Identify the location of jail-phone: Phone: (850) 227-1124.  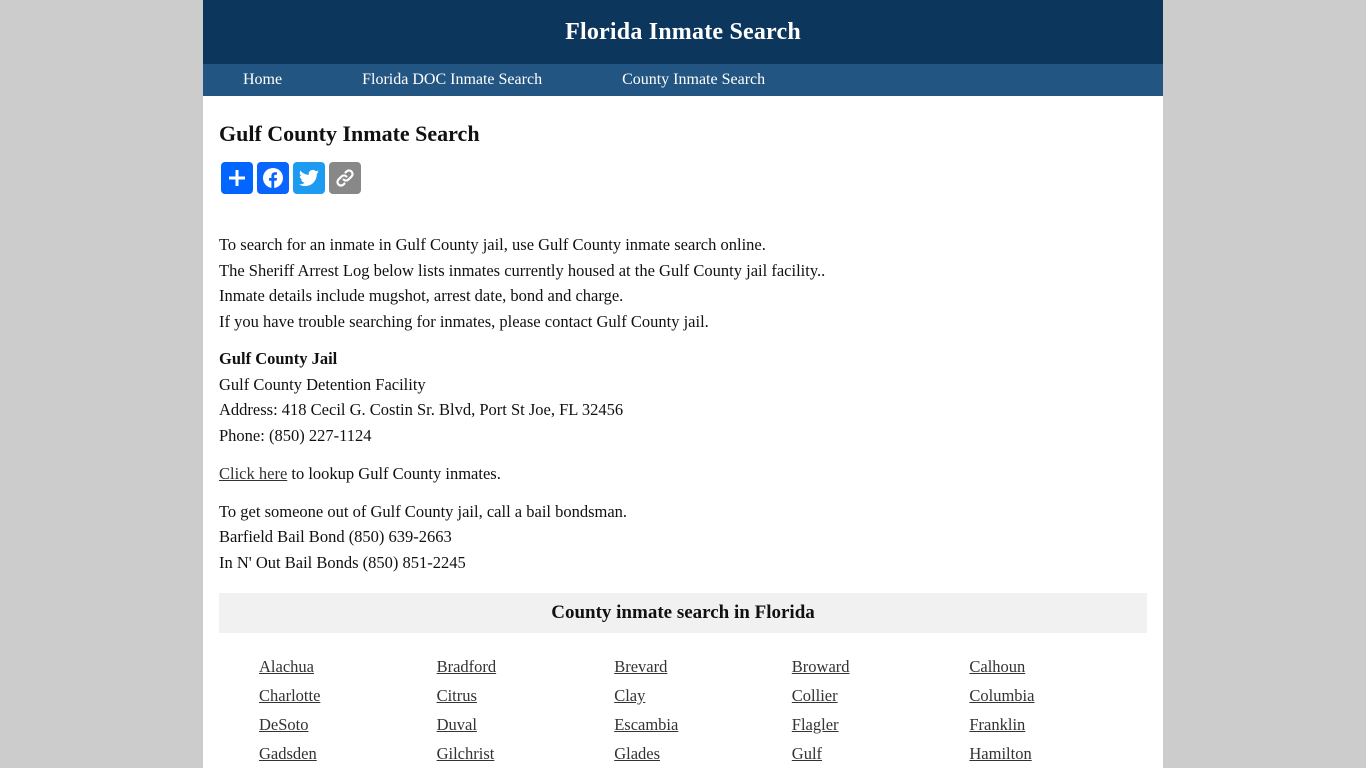
(295, 435).